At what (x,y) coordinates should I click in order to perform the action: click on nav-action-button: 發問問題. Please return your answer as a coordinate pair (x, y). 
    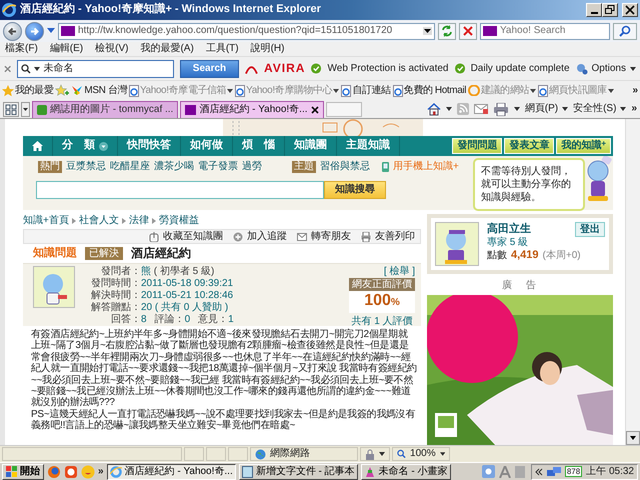
    Looking at the image, I should click on (477, 146).